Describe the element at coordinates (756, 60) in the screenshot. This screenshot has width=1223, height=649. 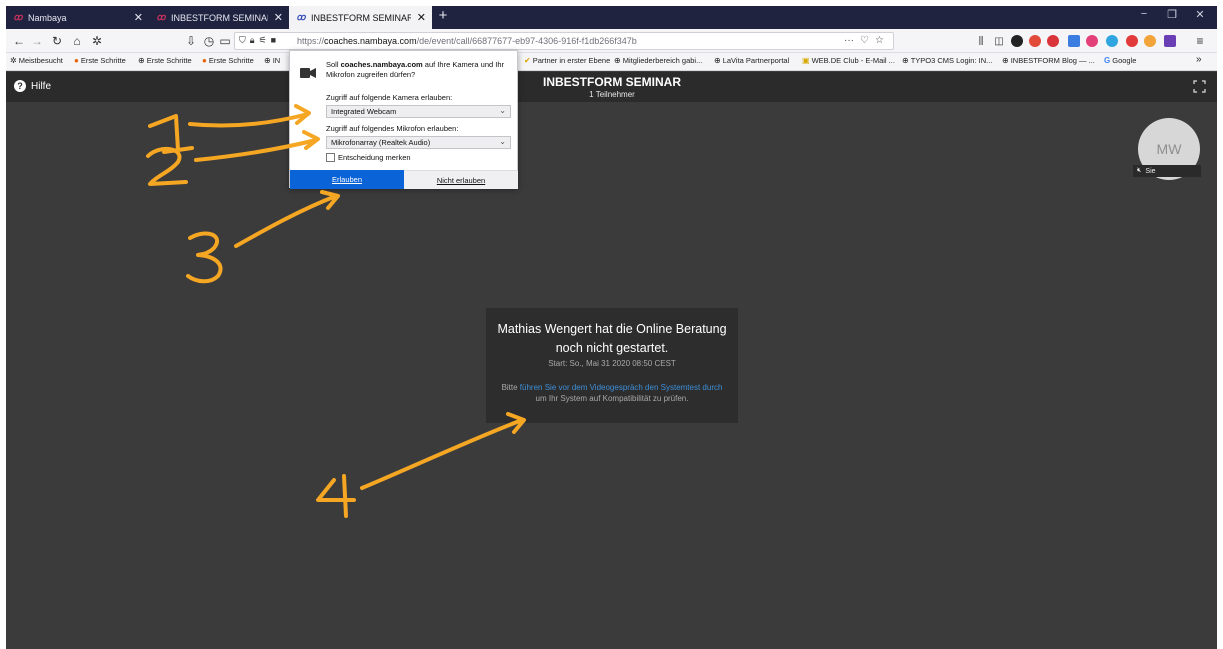
I see `bookmark-label: LaVita Partnerportal` at that location.